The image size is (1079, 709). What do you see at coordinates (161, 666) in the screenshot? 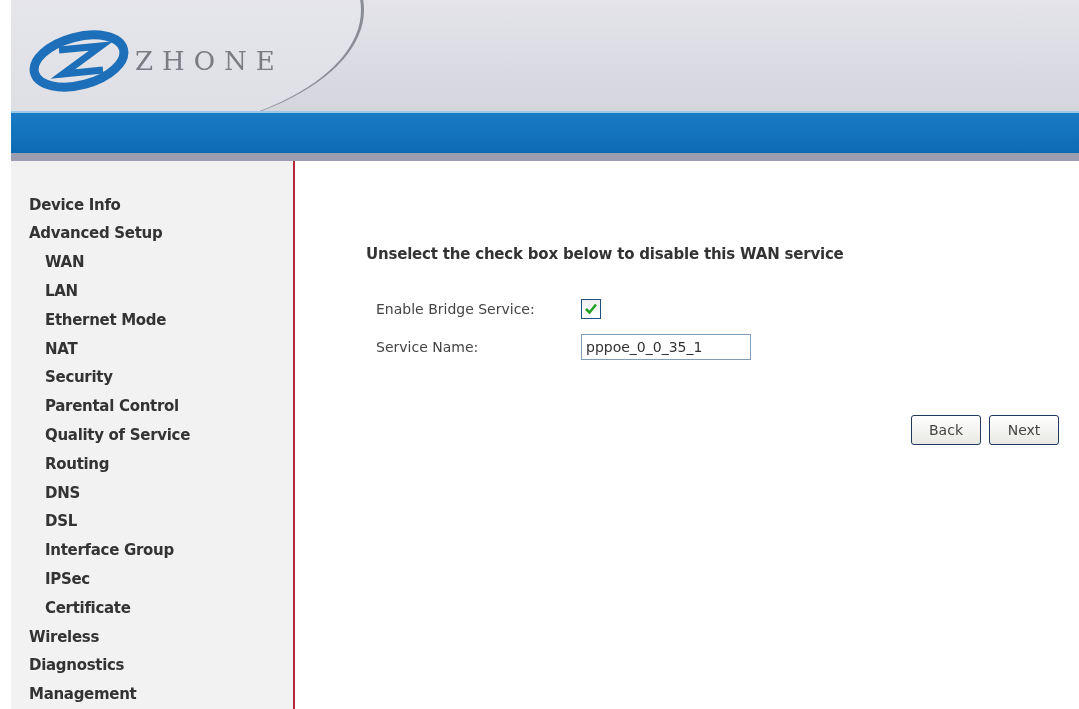
I see `sidebar-item: Diagnostics` at bounding box center [161, 666].